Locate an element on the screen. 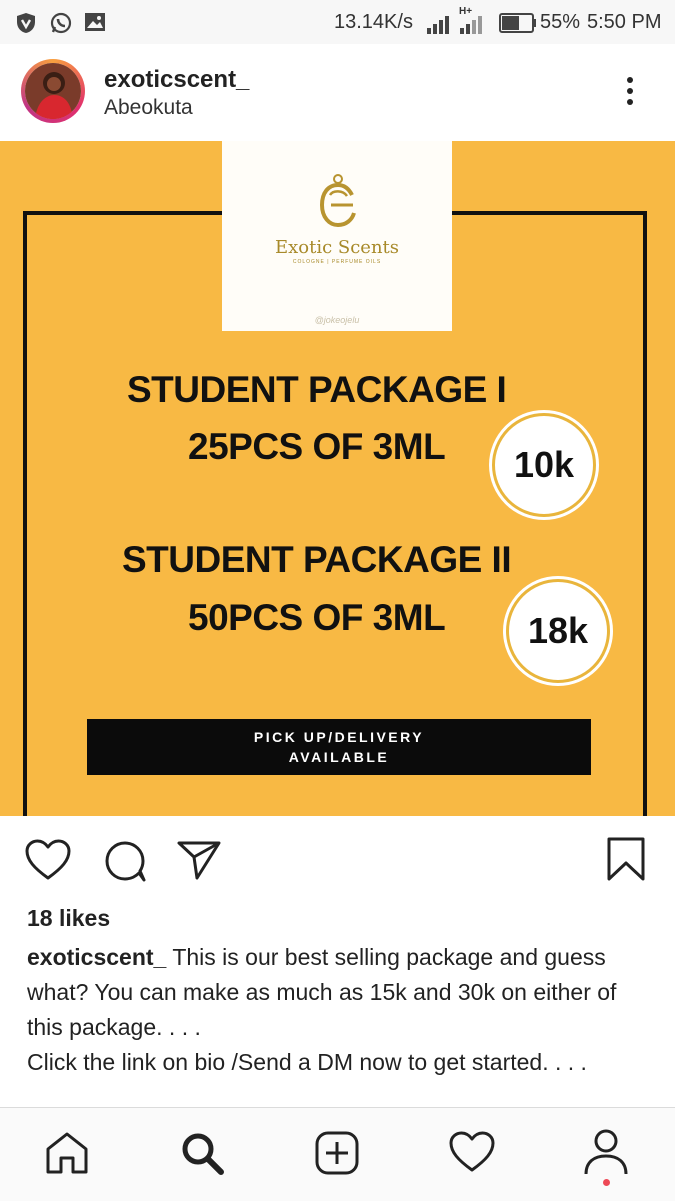  notification-dot is located at coordinates (606, 1182).